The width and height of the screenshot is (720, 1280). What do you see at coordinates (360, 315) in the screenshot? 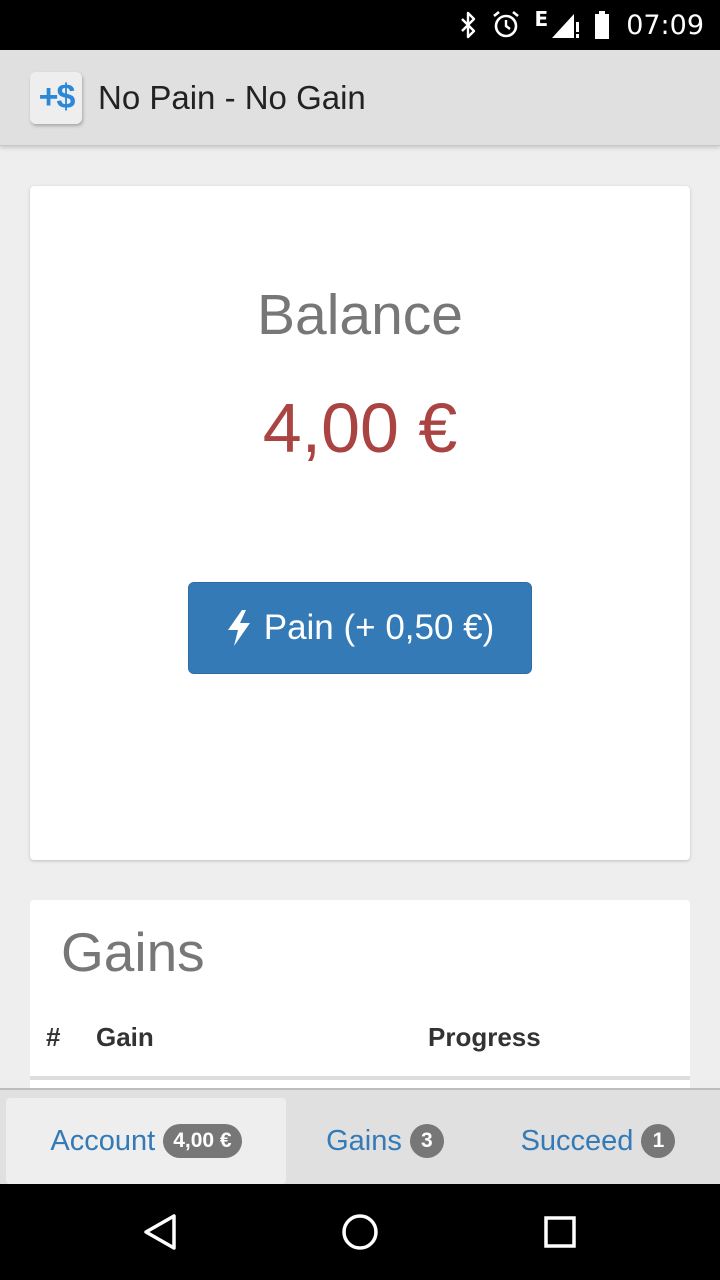
I see `balance-label: Balance` at bounding box center [360, 315].